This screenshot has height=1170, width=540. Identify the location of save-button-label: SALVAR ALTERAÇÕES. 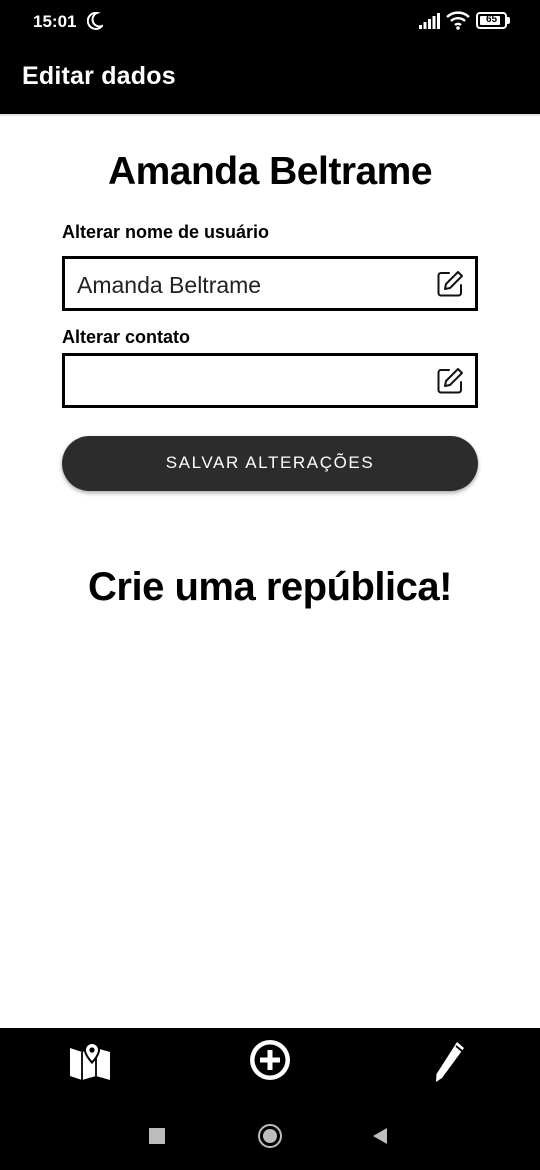
(270, 462).